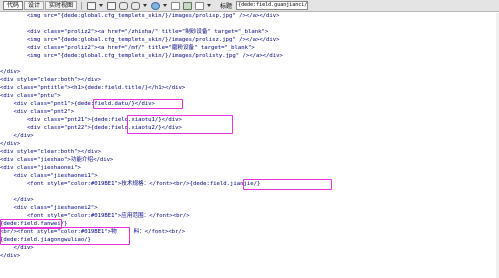 This screenshot has width=499, height=278. What do you see at coordinates (65, 236) in the screenshot?
I see `highlight-wuliao-box` at bounding box center [65, 236].